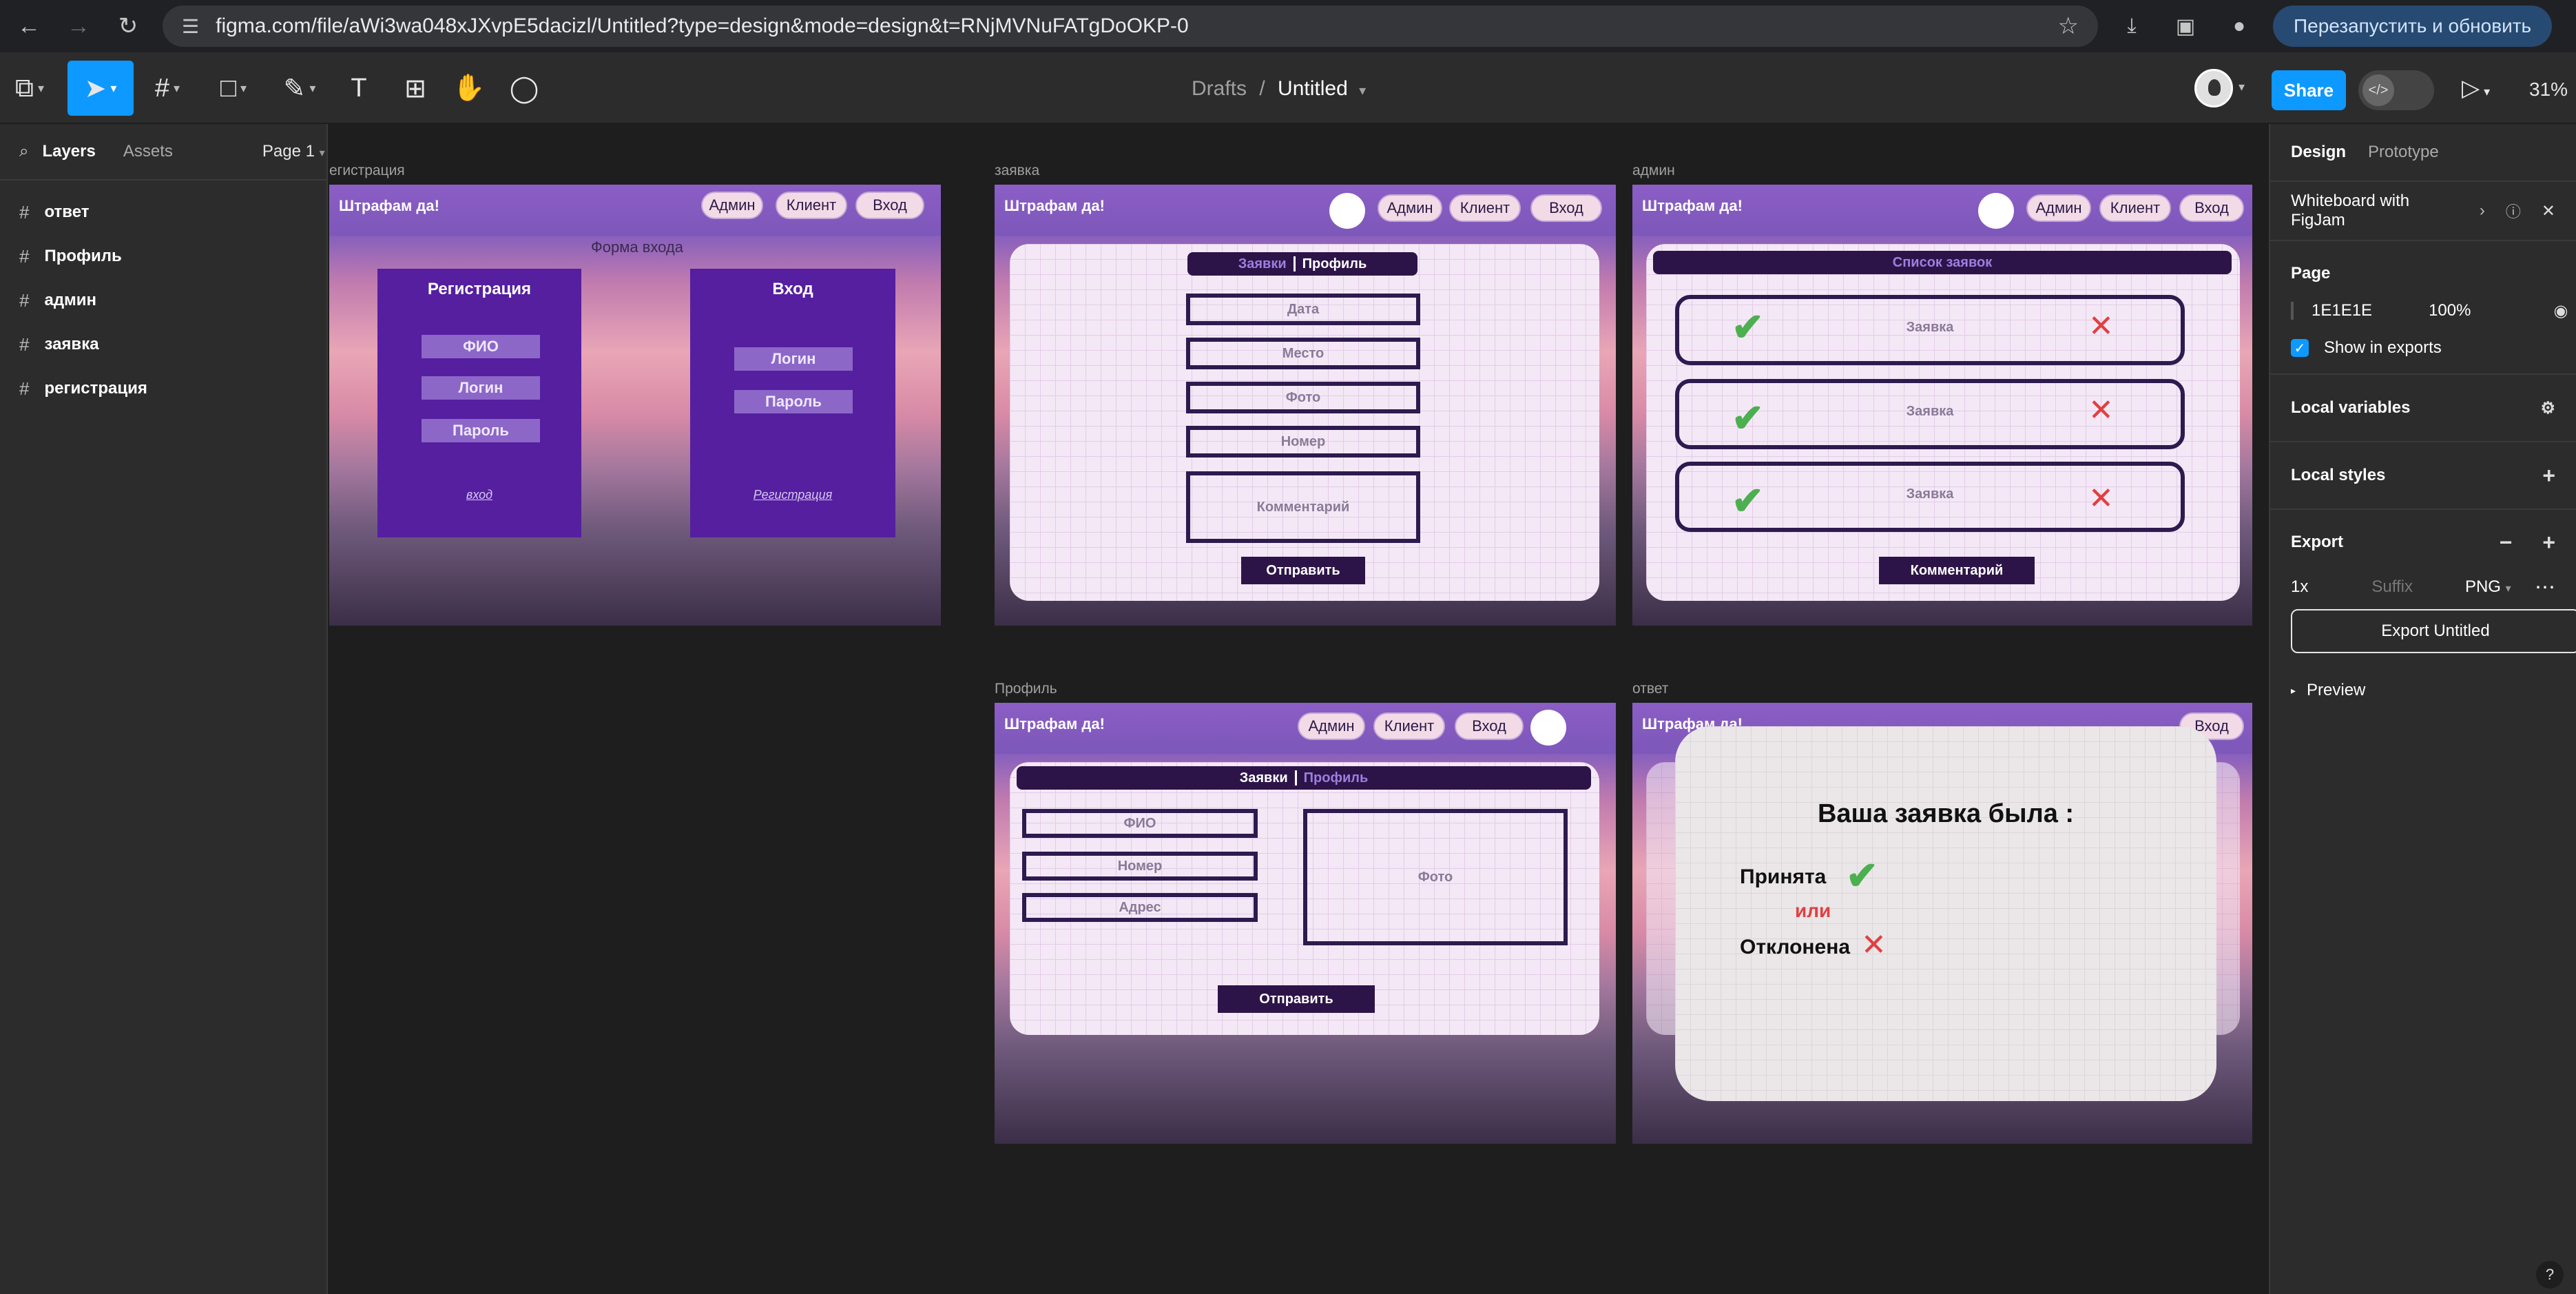 The height and width of the screenshot is (1294, 2576). Describe the element at coordinates (2423, 351) in the screenshot. I see `show-in-exports-row: ✓ Show in exports` at that location.